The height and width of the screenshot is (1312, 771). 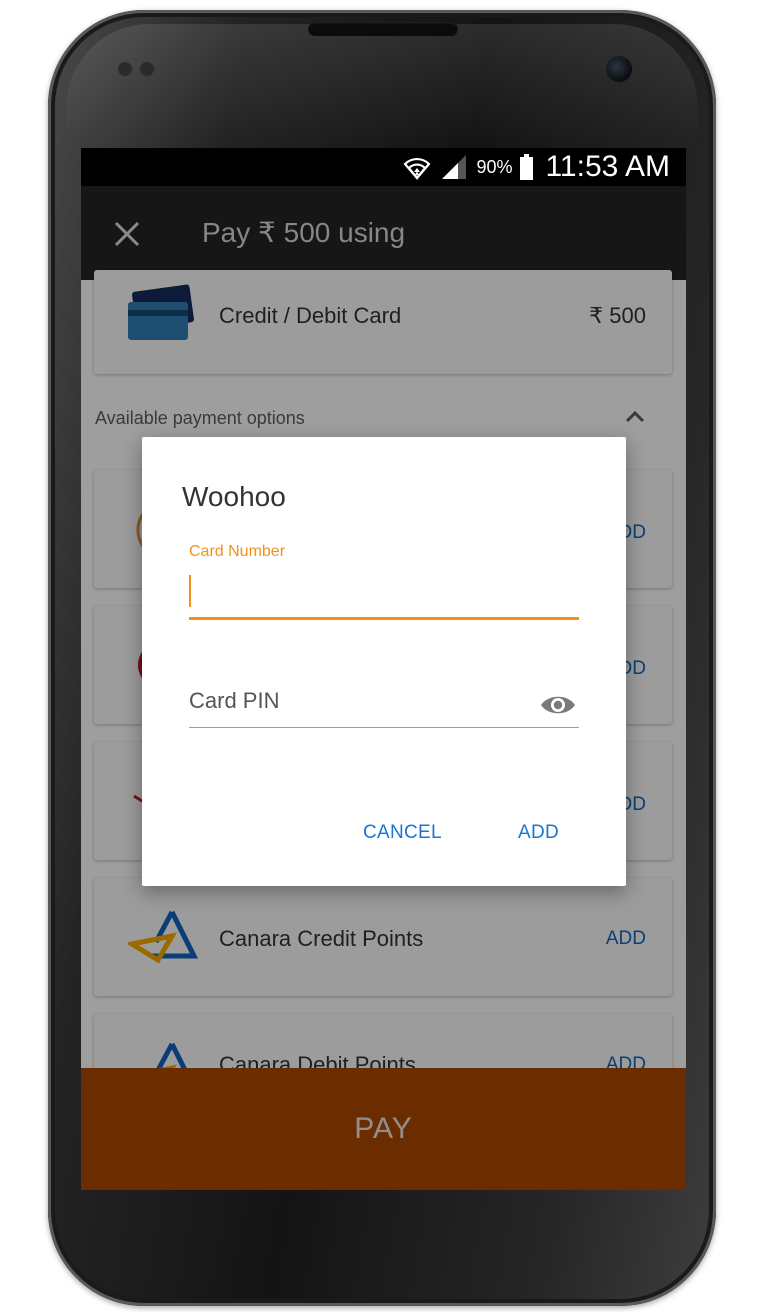 I want to click on signal-icon, so click(x=454, y=167).